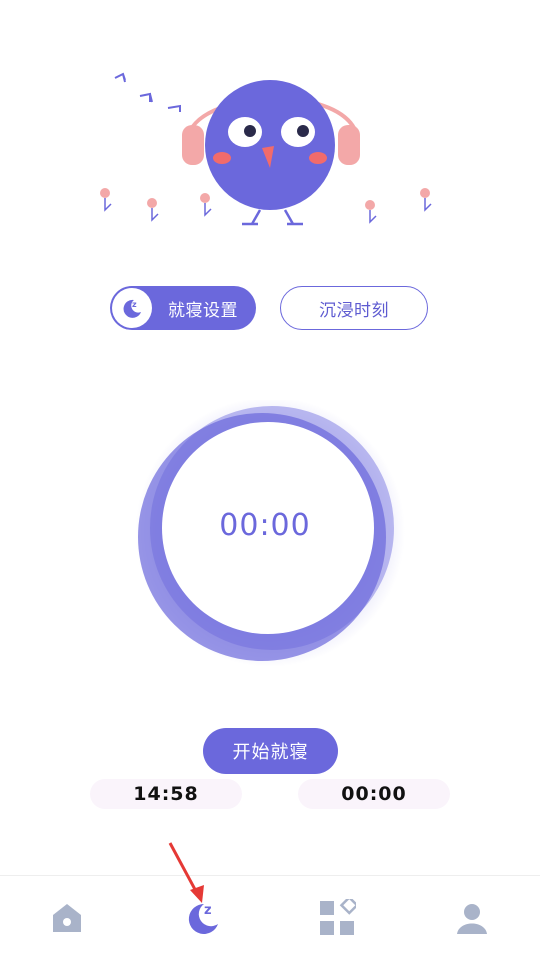 This screenshot has width=540, height=961. Describe the element at coordinates (270, 309) in the screenshot. I see `mode-tabs: z 就寝设置 沉浸时刻` at that location.